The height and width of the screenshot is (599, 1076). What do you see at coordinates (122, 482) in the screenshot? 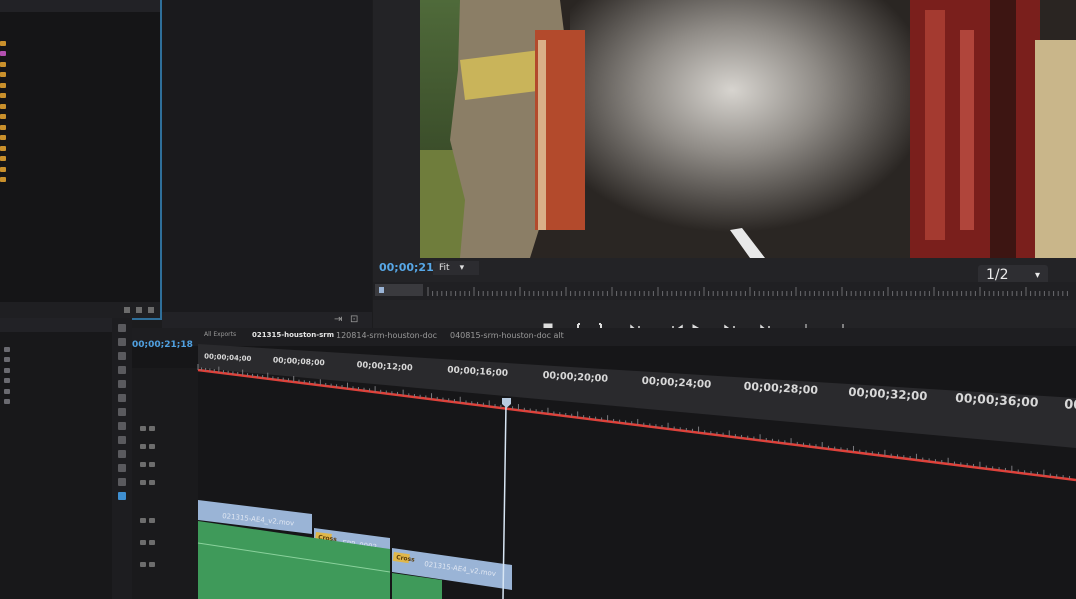
I see `slide-tool-icon` at bounding box center [122, 482].